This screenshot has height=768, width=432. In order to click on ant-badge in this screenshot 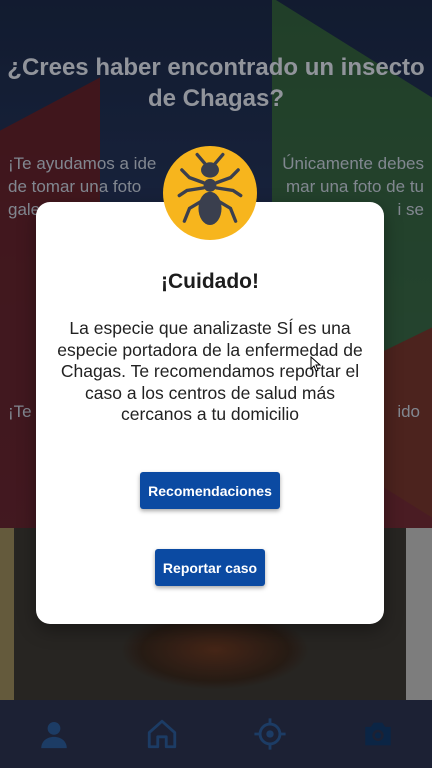, I will do `click(210, 193)`.